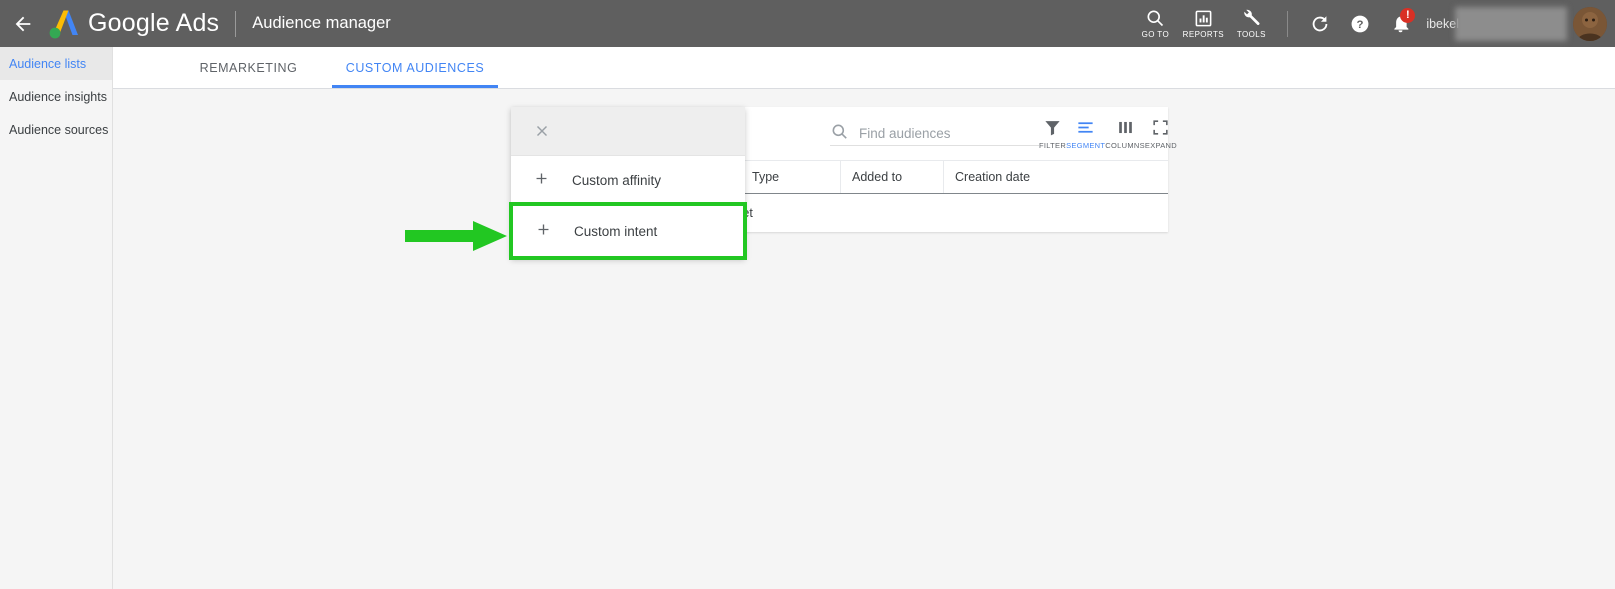 The height and width of the screenshot is (589, 1615). I want to click on search-field, so click(934, 134).